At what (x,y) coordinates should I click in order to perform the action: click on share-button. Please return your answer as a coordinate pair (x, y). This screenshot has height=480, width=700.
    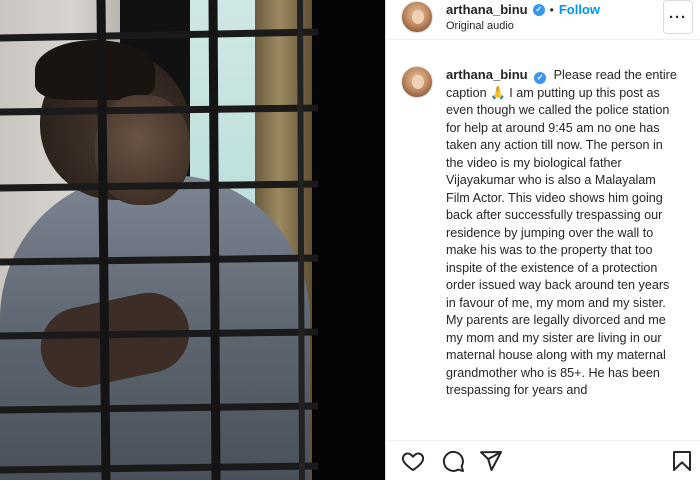
    Looking at the image, I should click on (491, 461).